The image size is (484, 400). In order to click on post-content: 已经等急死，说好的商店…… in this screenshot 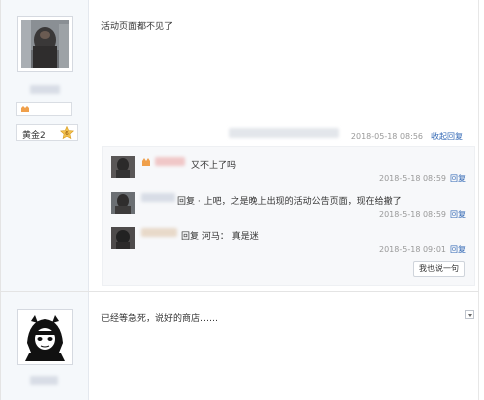, I will do `click(160, 319)`.